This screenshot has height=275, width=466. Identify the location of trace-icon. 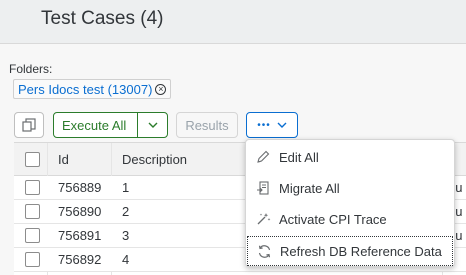
(263, 219).